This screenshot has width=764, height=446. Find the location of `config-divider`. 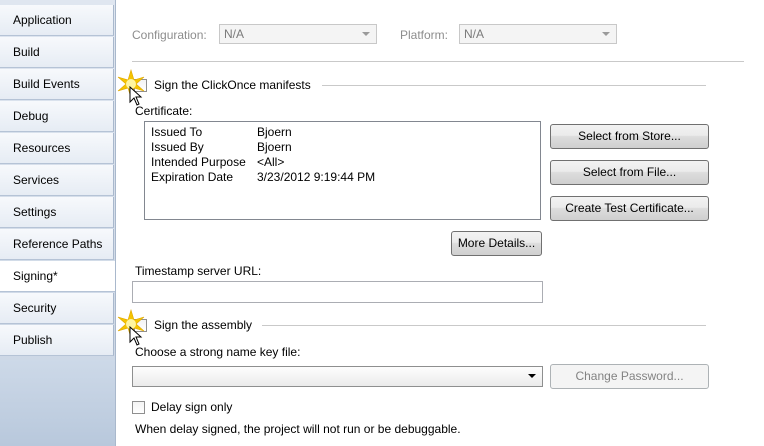

config-divider is located at coordinates (438, 61).